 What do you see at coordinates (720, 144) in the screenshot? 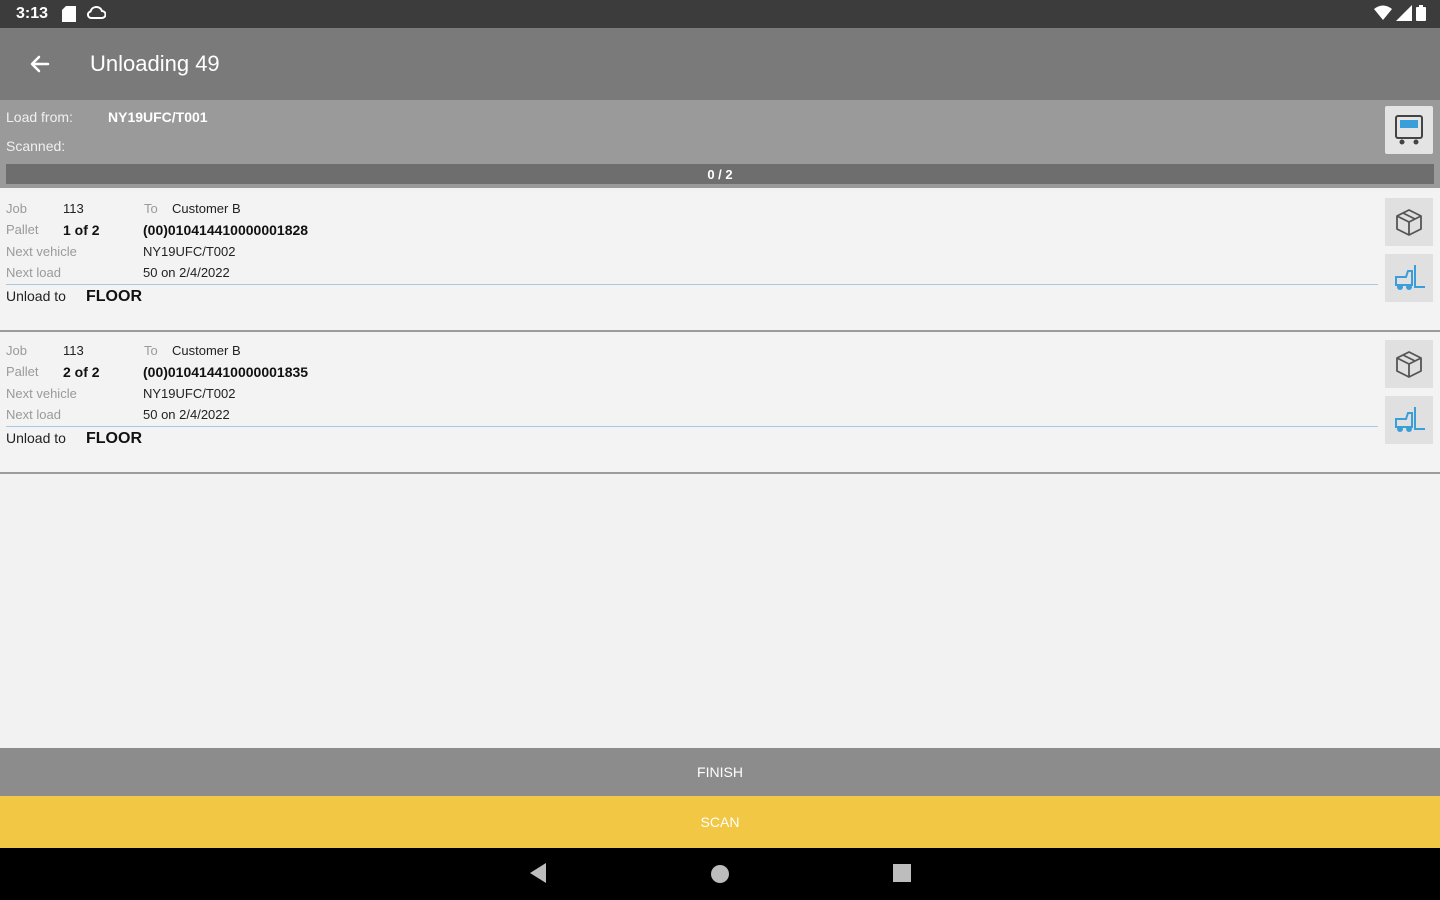
I see `load-header: Load from: NY19UFC/T001 Scanned: 0 / 2` at bounding box center [720, 144].